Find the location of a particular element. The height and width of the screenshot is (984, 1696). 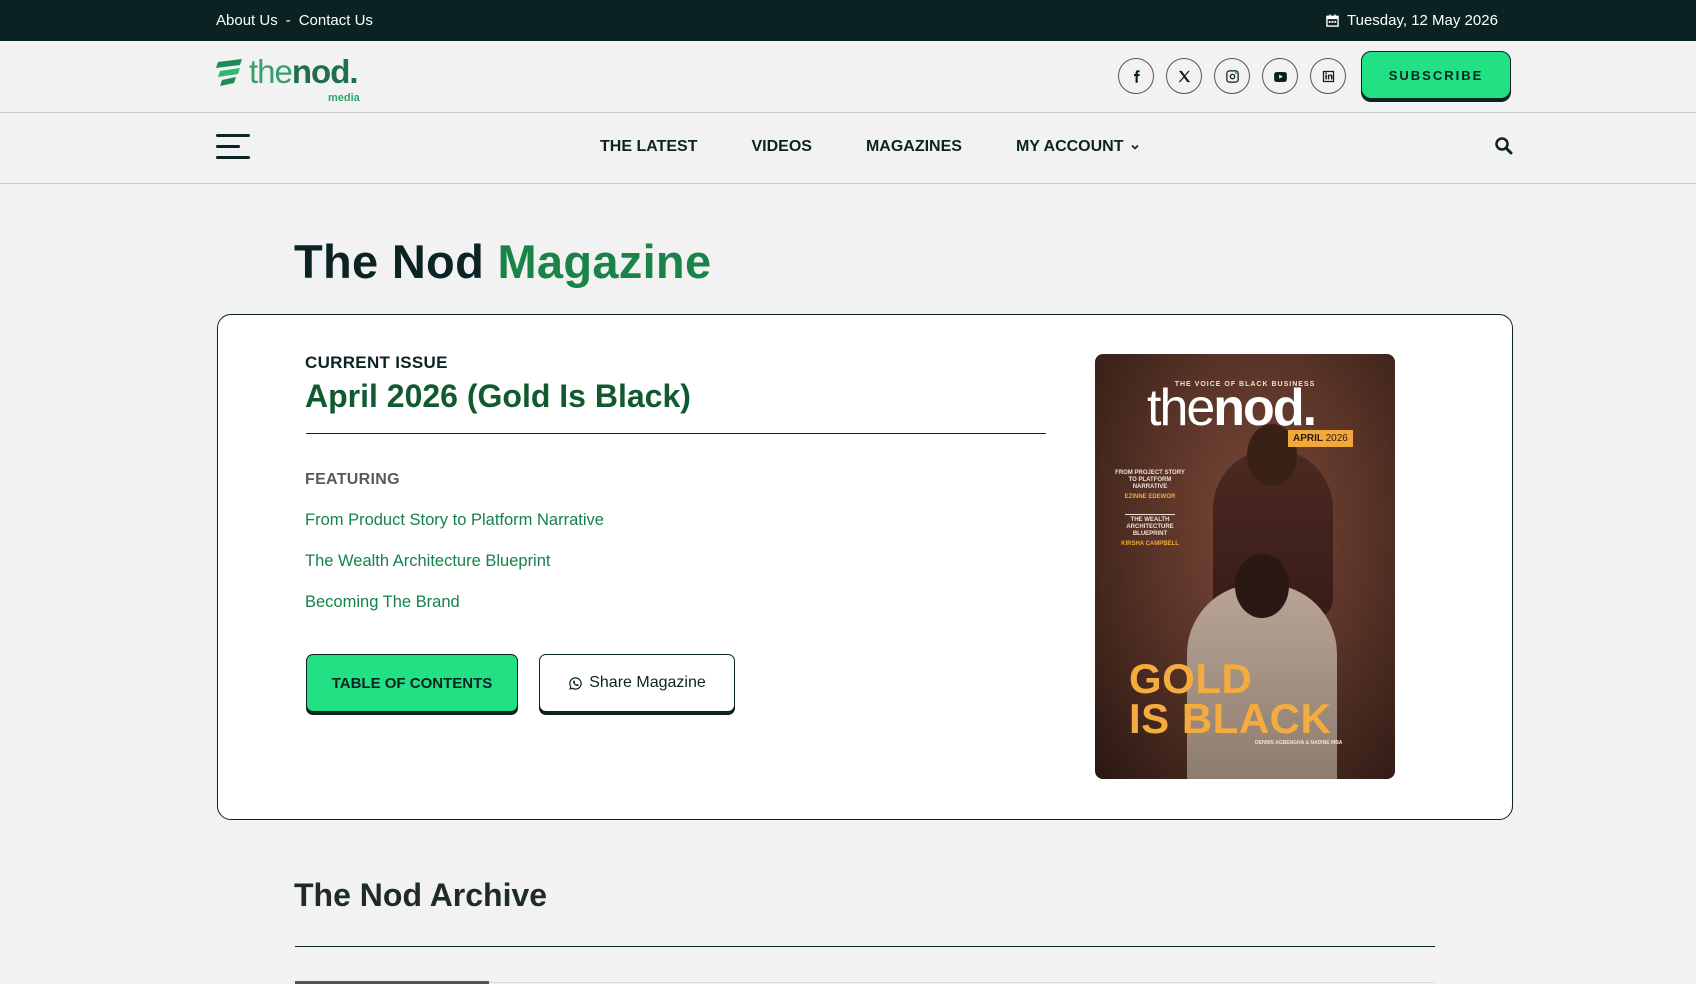

feature-link: Becoming The Brand is located at coordinates (382, 602).